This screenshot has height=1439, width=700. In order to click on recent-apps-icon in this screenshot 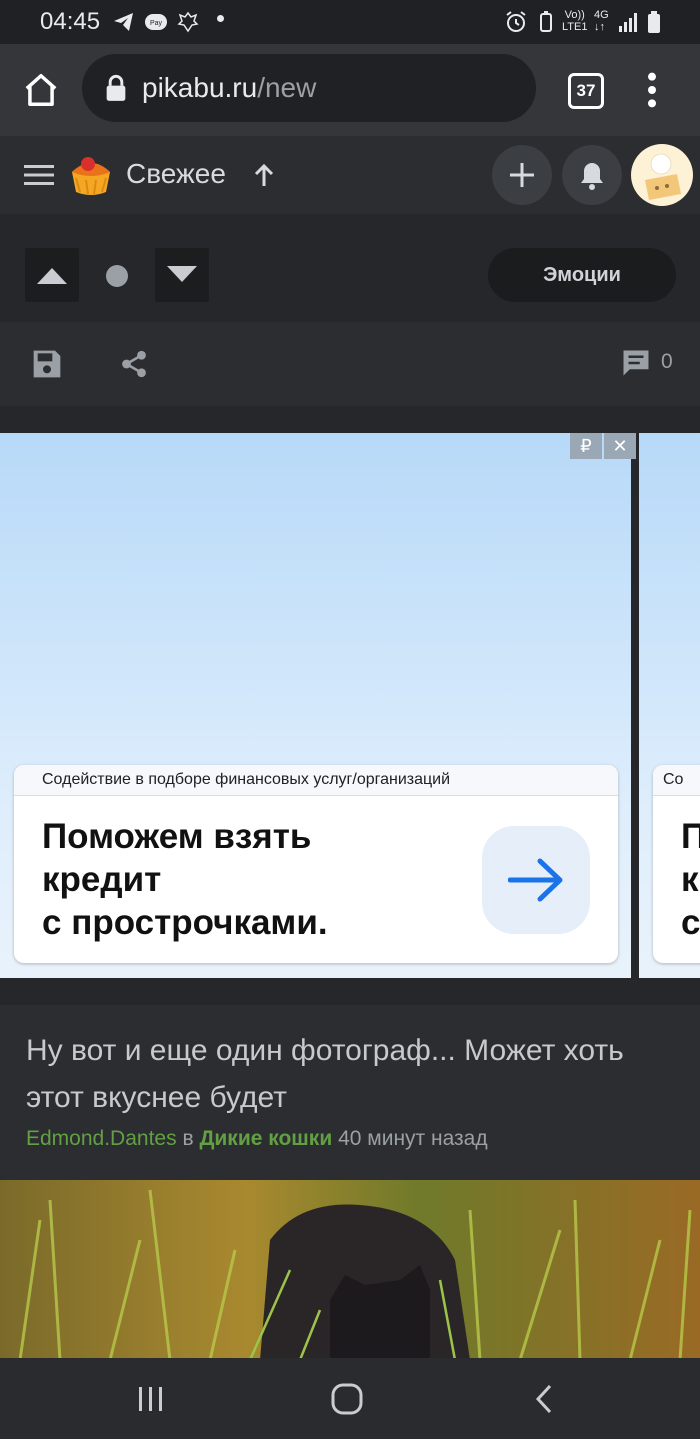, I will do `click(151, 1399)`.